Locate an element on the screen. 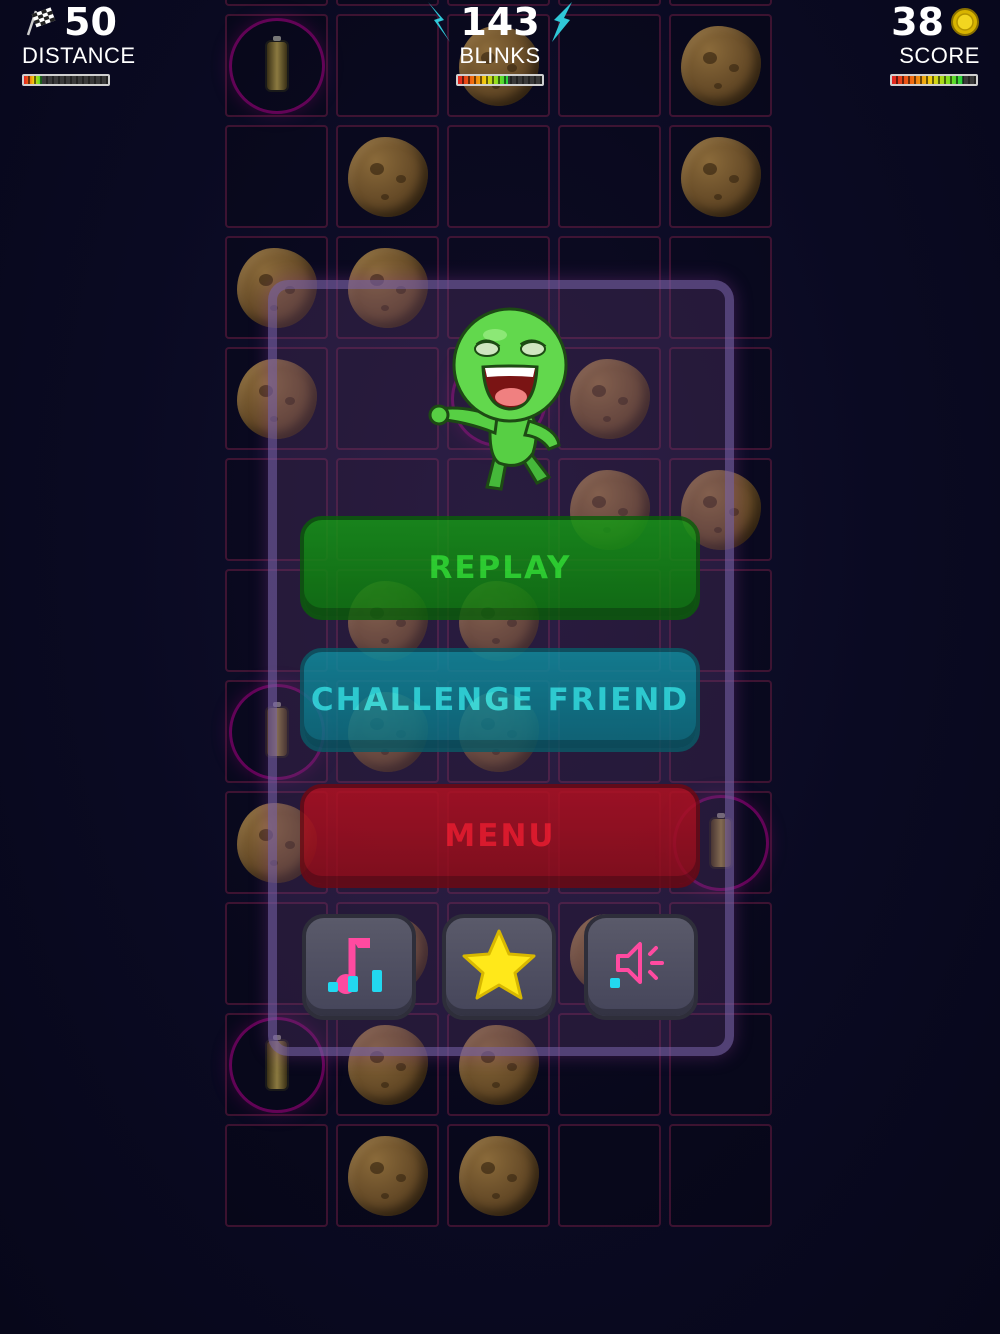  score-meter is located at coordinates (934, 80).